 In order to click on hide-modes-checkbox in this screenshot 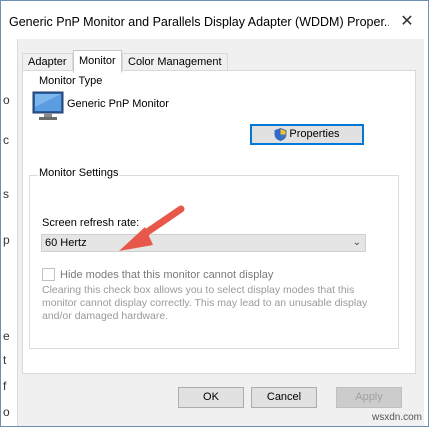, I will do `click(48, 274)`.